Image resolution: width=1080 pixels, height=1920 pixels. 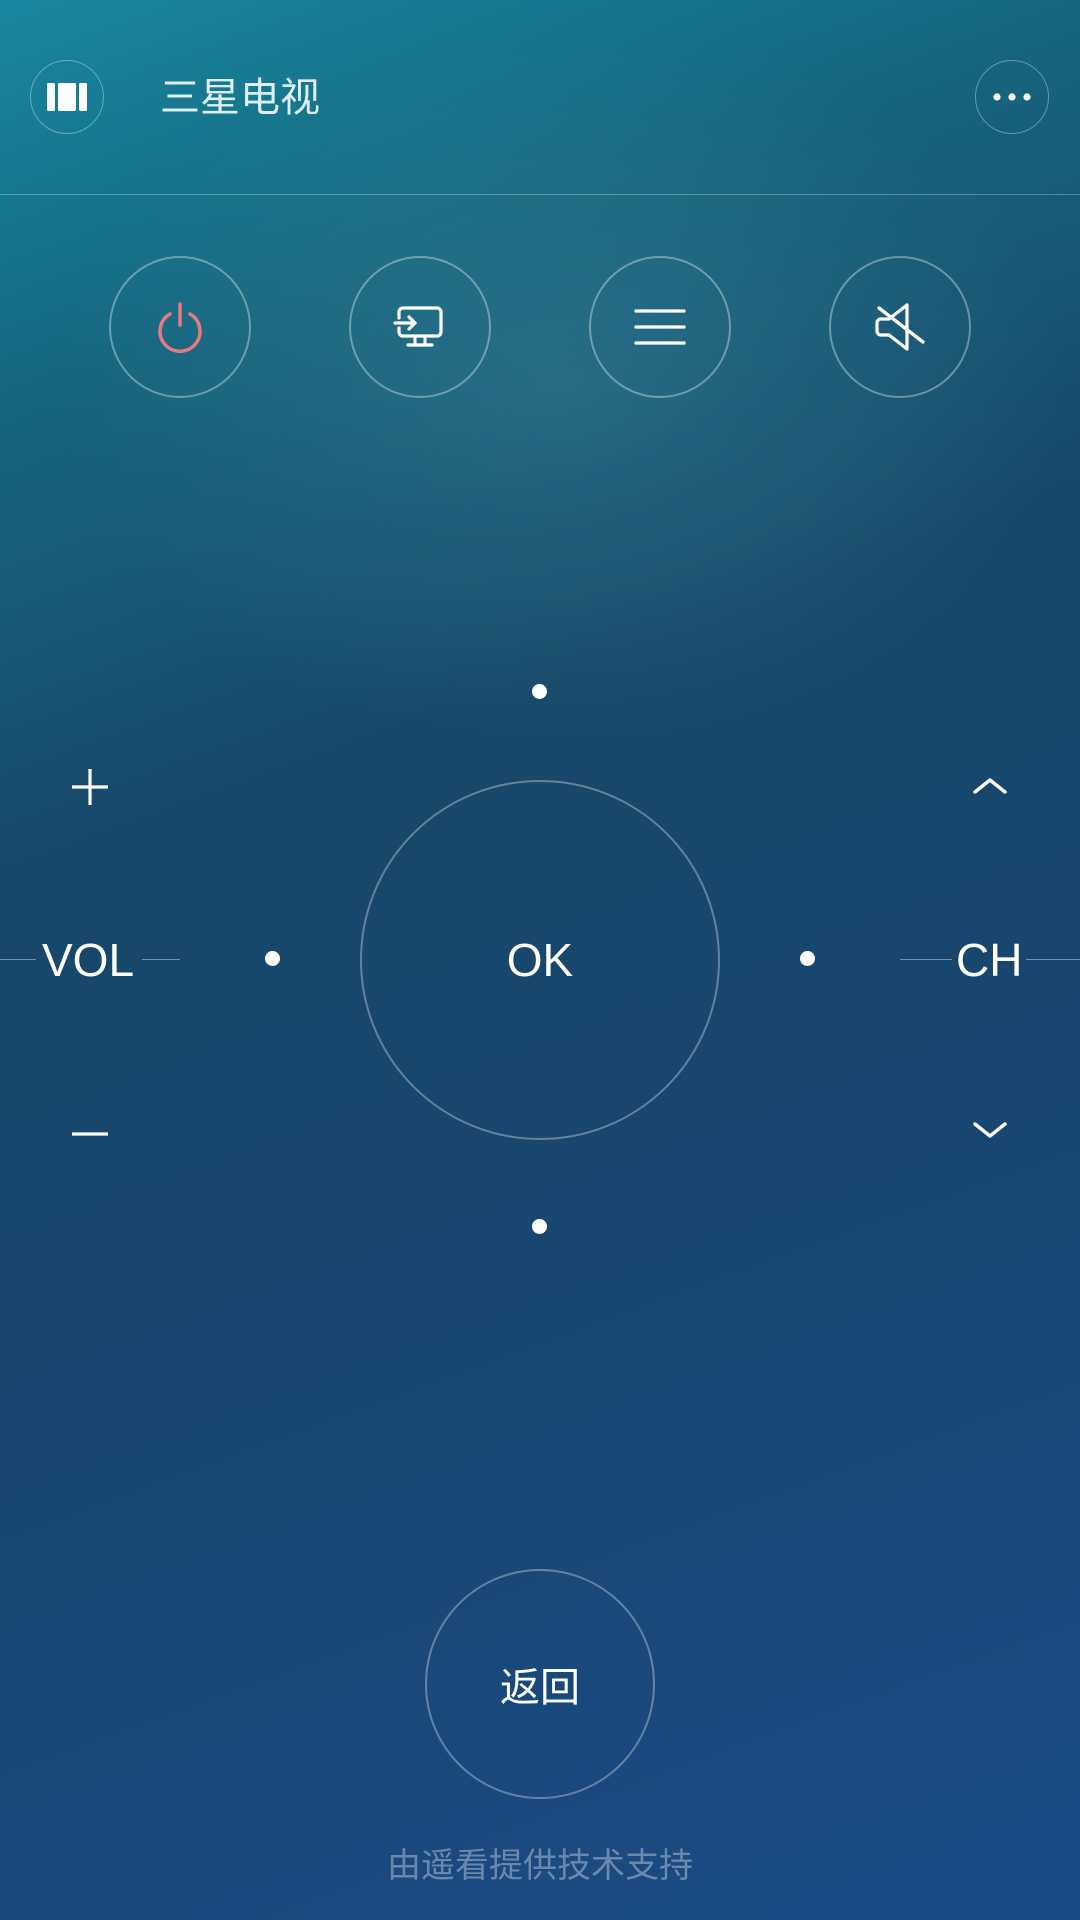 I want to click on mute-icon, so click(x=900, y=327).